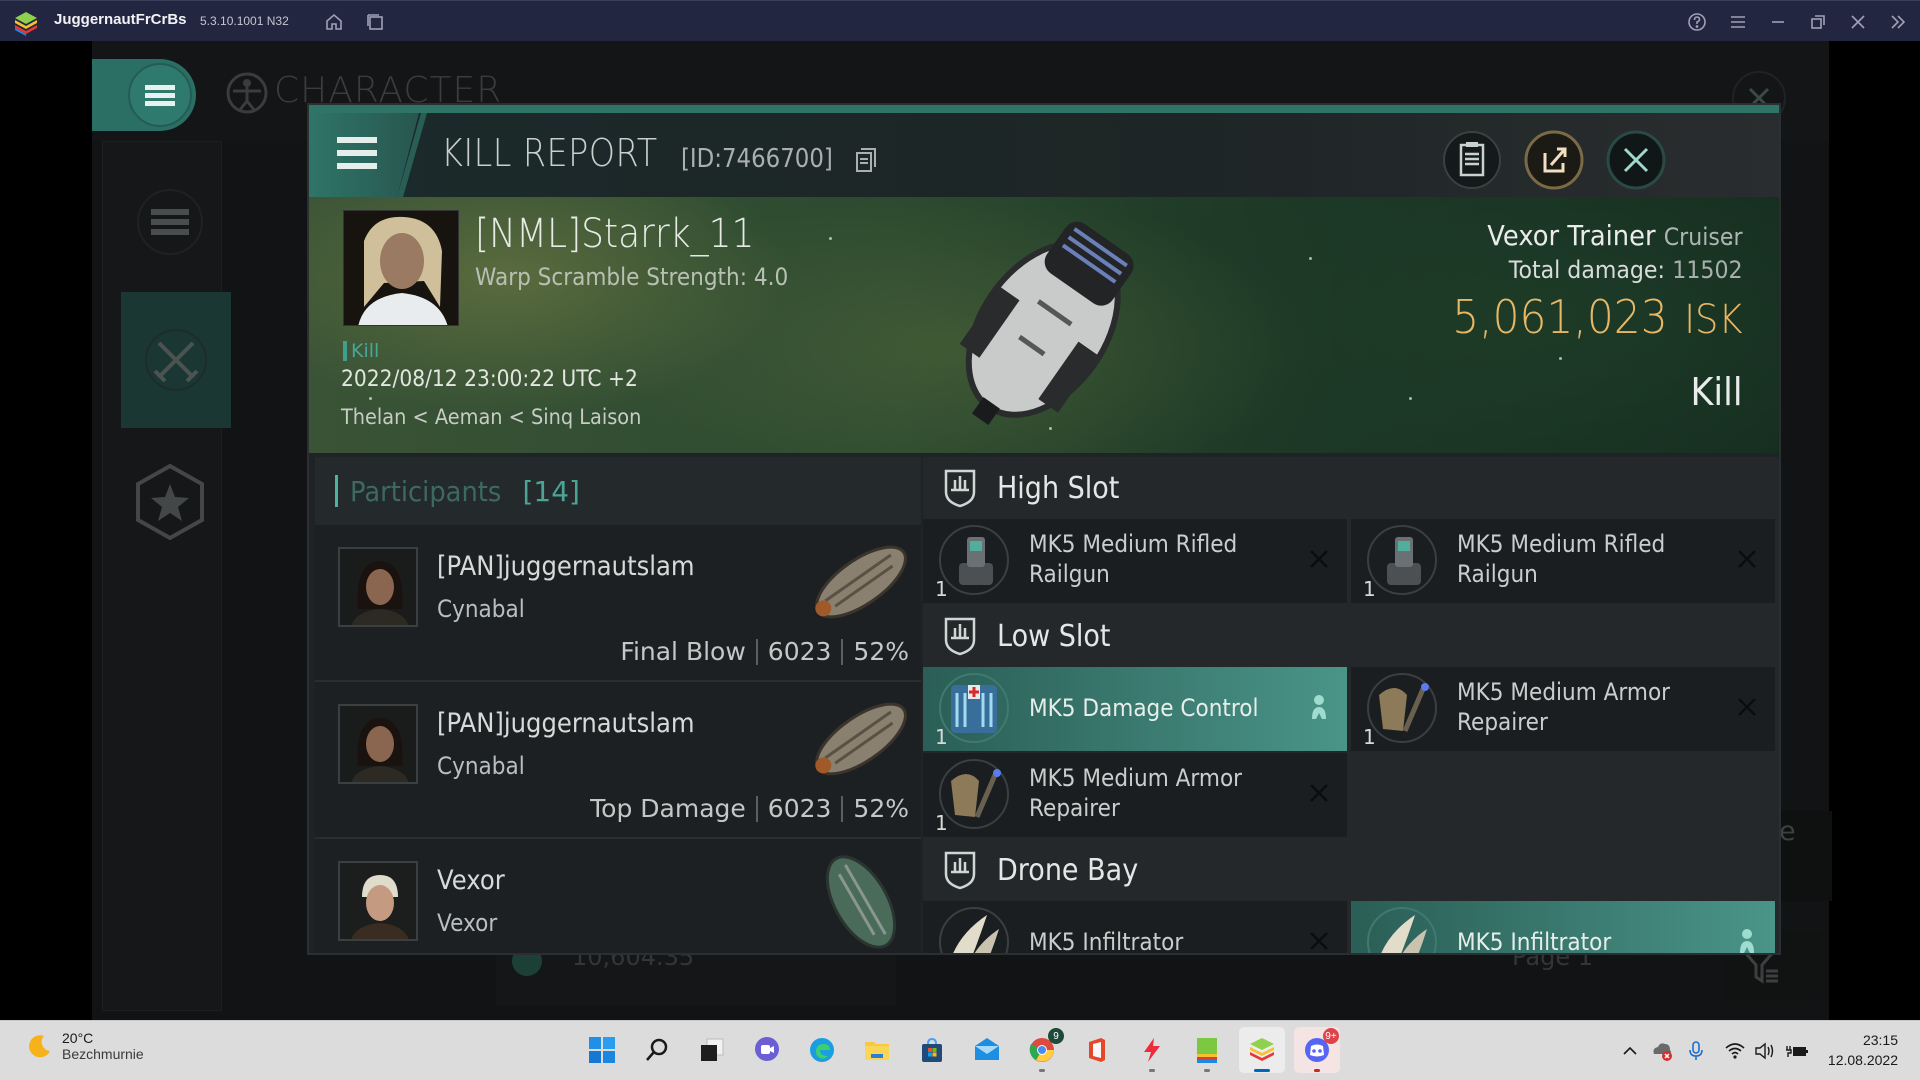  I want to click on chrome-badge: 9, so click(1056, 1036).